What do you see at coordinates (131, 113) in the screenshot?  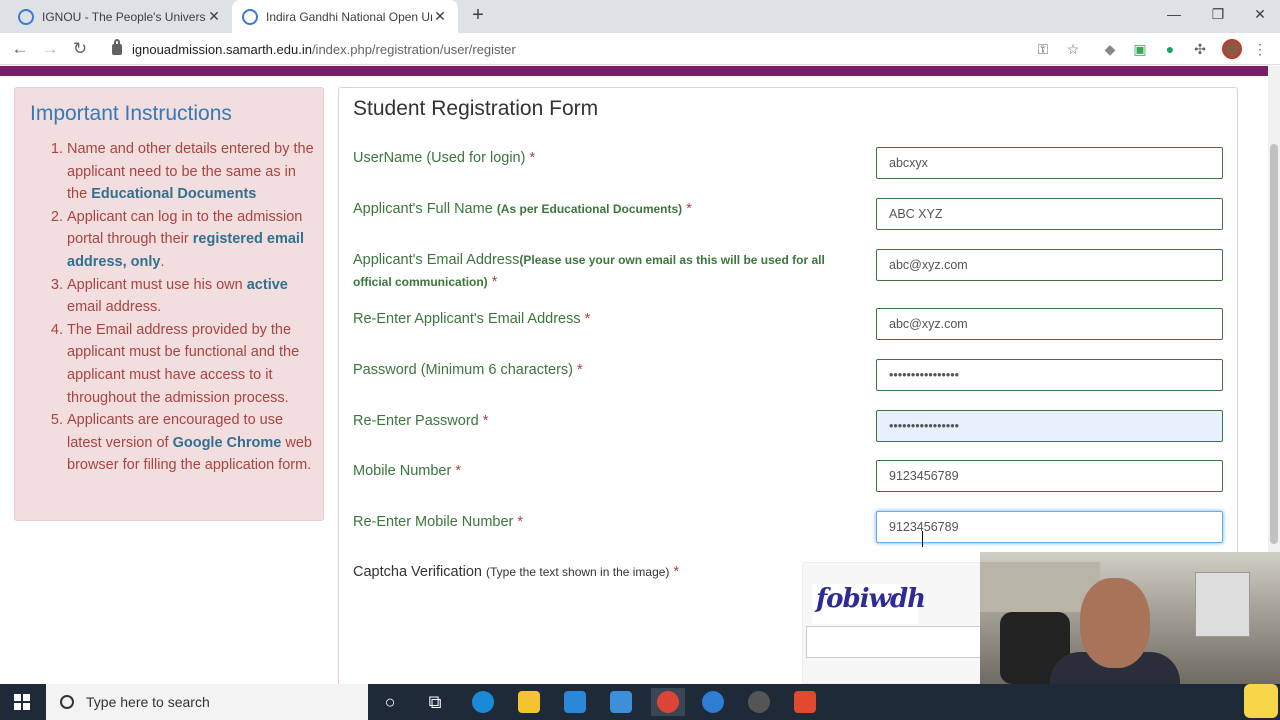 I see `instructions-heading: Important Instructions` at bounding box center [131, 113].